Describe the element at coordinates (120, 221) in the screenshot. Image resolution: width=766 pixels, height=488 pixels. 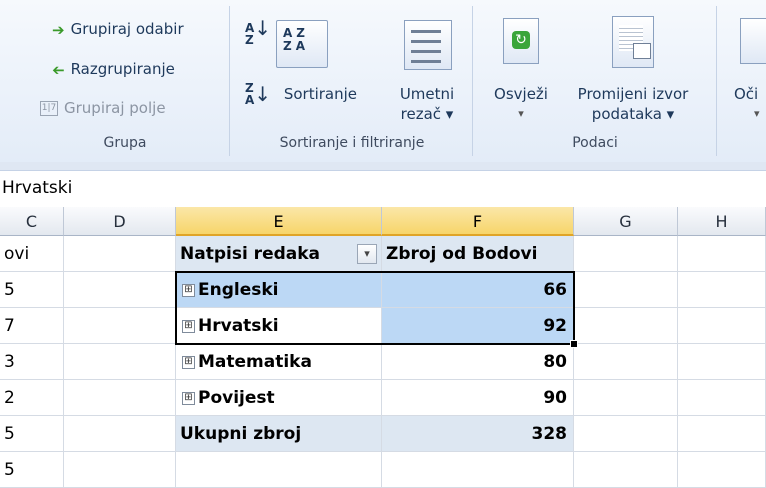
I see `column-header-d: D` at that location.